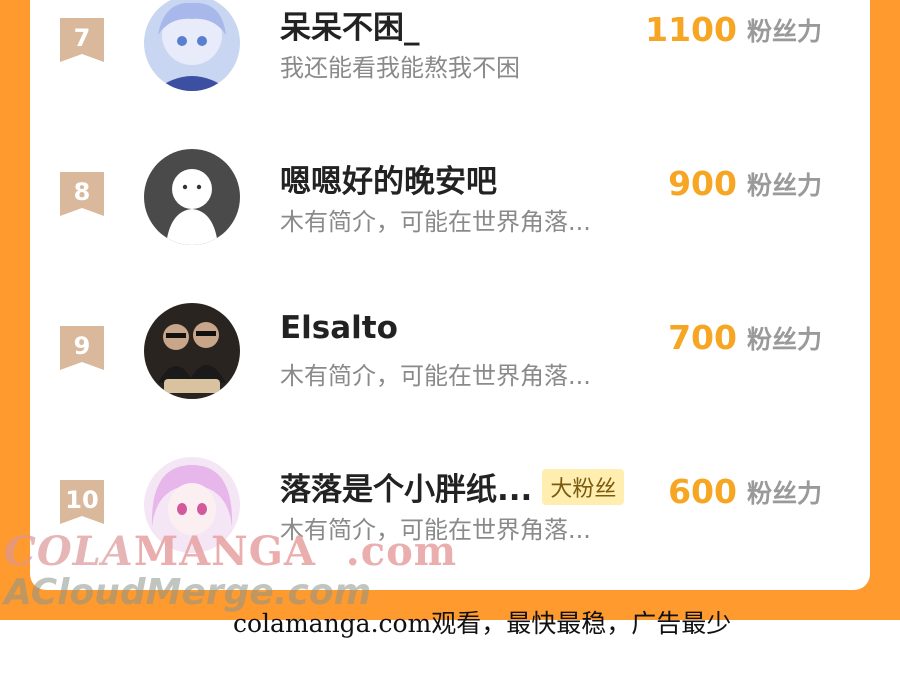  I want to click on fans-count: 600, so click(702, 491).